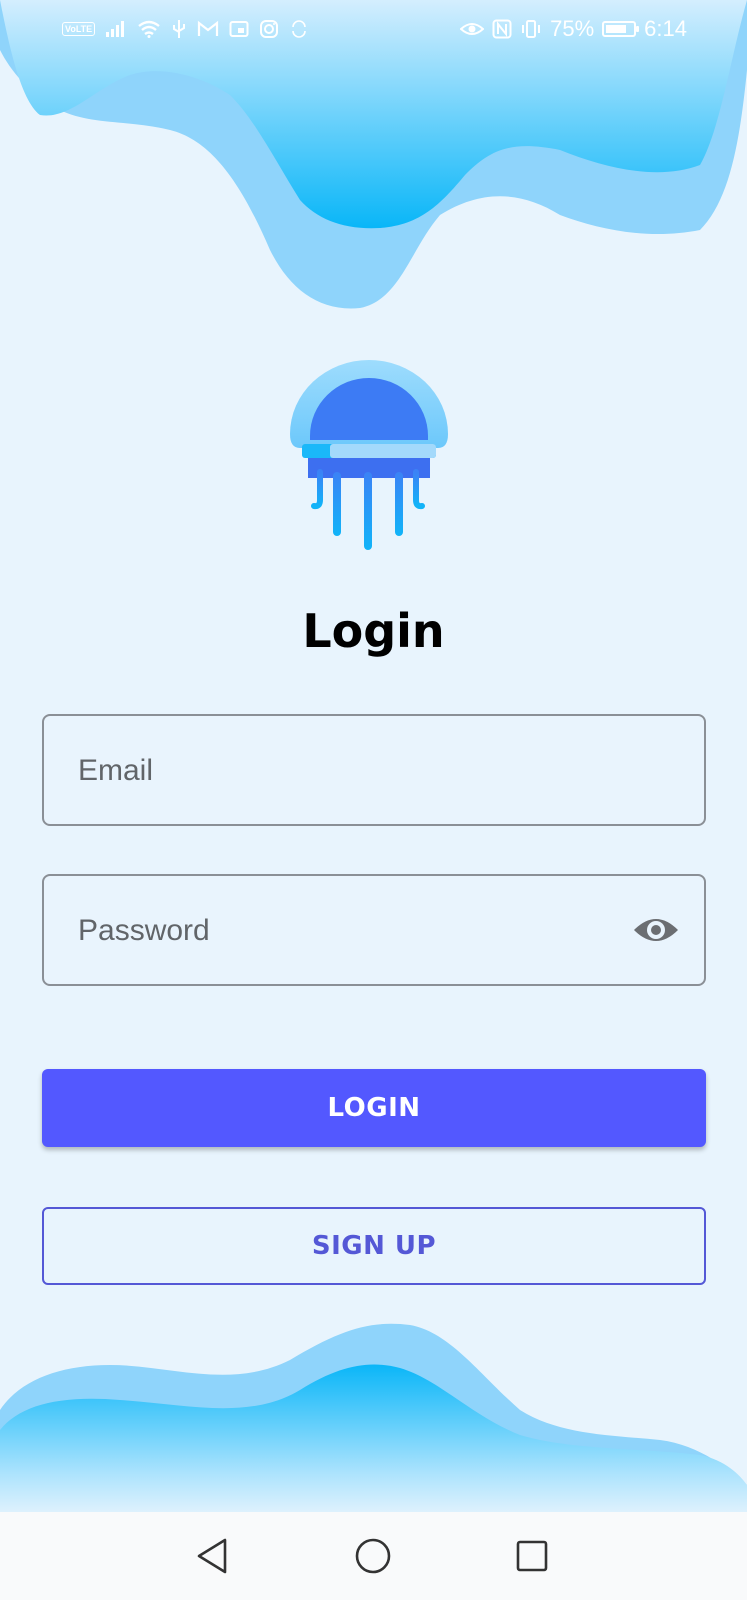 This screenshot has height=1600, width=747. I want to click on password-field, so click(374, 930).